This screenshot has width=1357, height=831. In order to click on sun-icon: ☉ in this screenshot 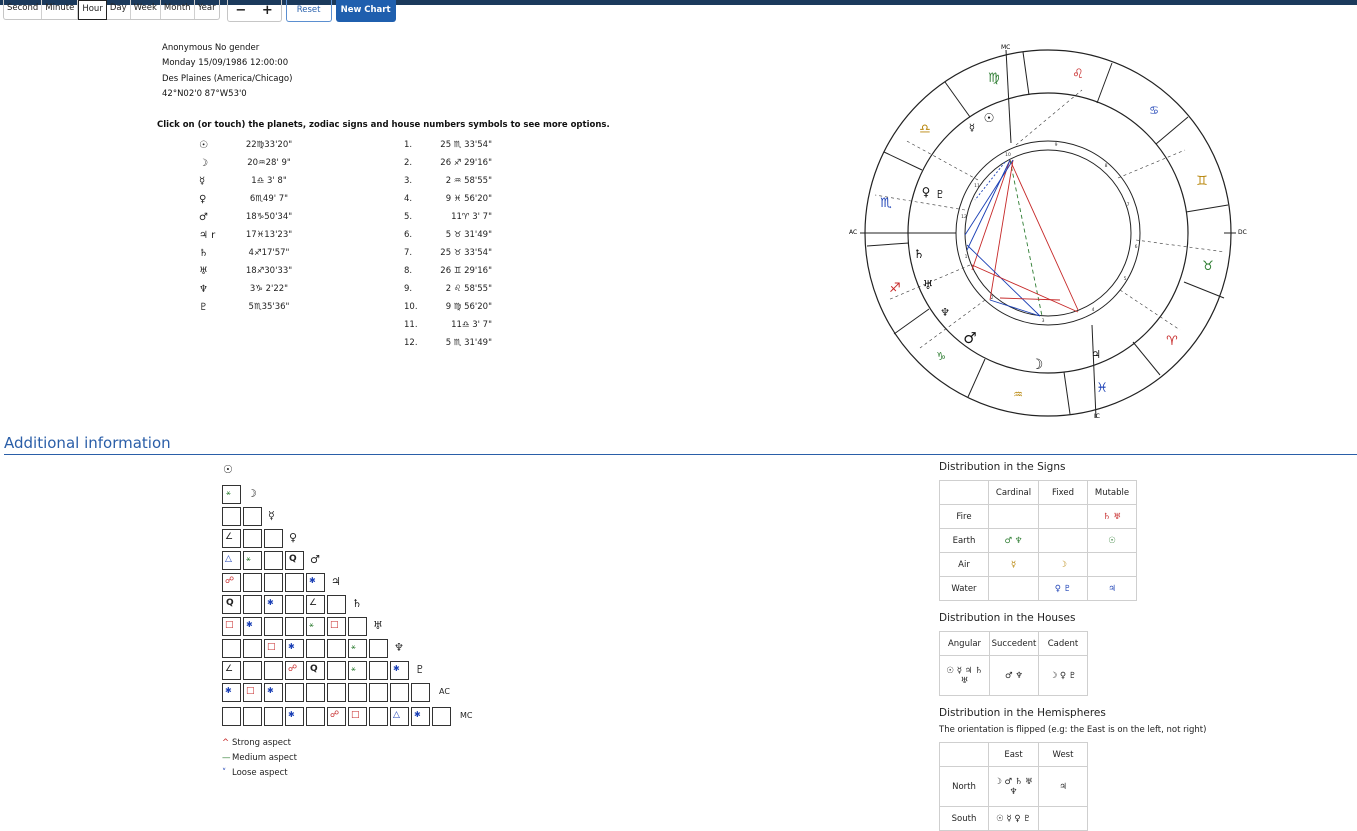, I will do `click(214, 145)`.